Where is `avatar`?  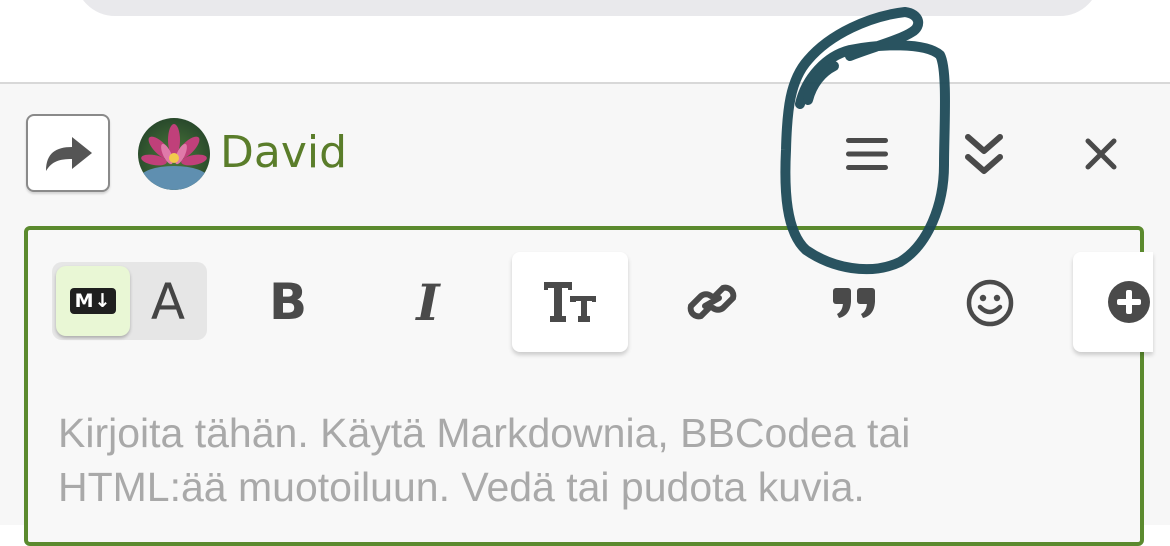 avatar is located at coordinates (174, 154).